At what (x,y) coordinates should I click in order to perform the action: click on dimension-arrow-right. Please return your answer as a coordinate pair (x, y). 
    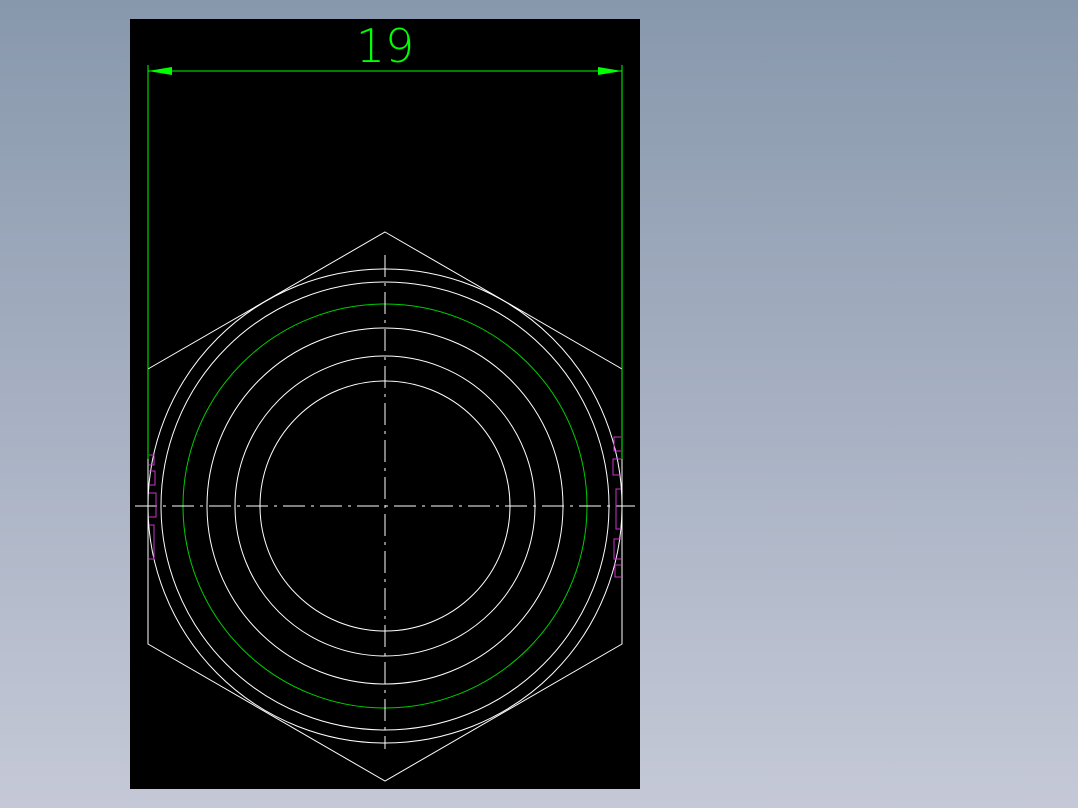
    Looking at the image, I should click on (610, 71).